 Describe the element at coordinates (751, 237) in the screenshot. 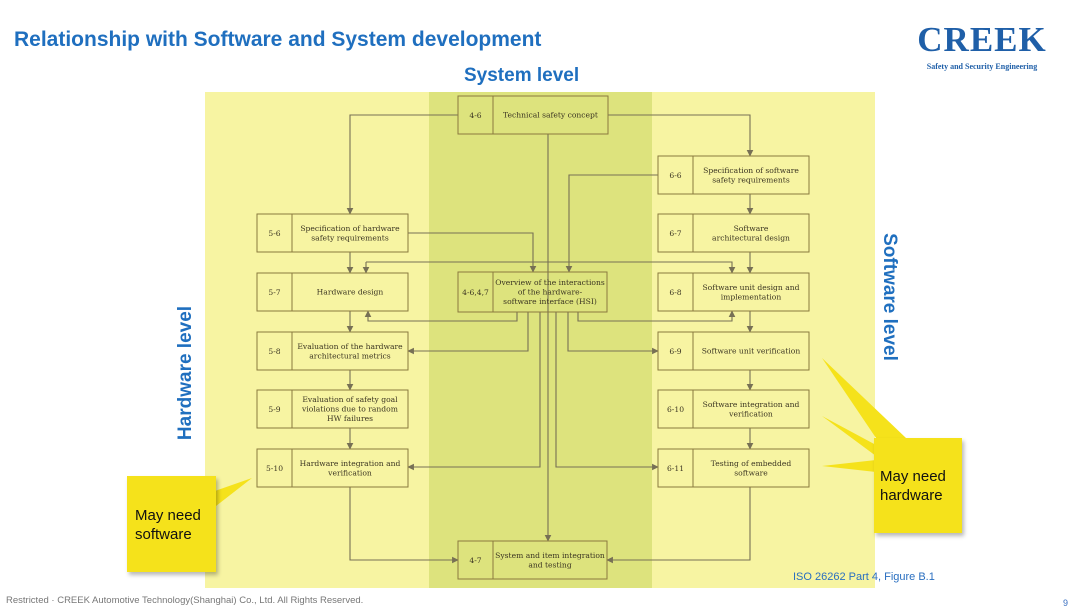

I see `box-label-line-2: architectural design` at that location.